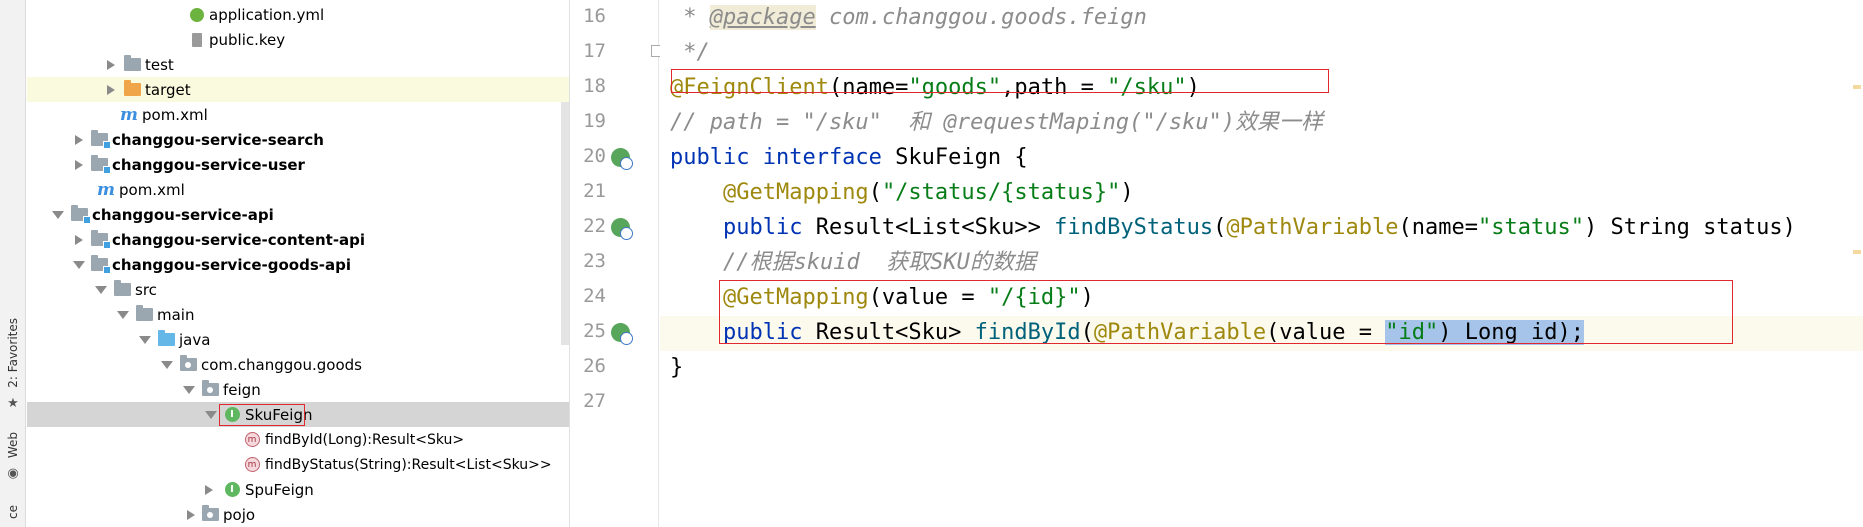 This screenshot has height=527, width=1863. Describe the element at coordinates (239, 239) in the screenshot. I see `tree-item-label: changgou-service-content-api` at that location.